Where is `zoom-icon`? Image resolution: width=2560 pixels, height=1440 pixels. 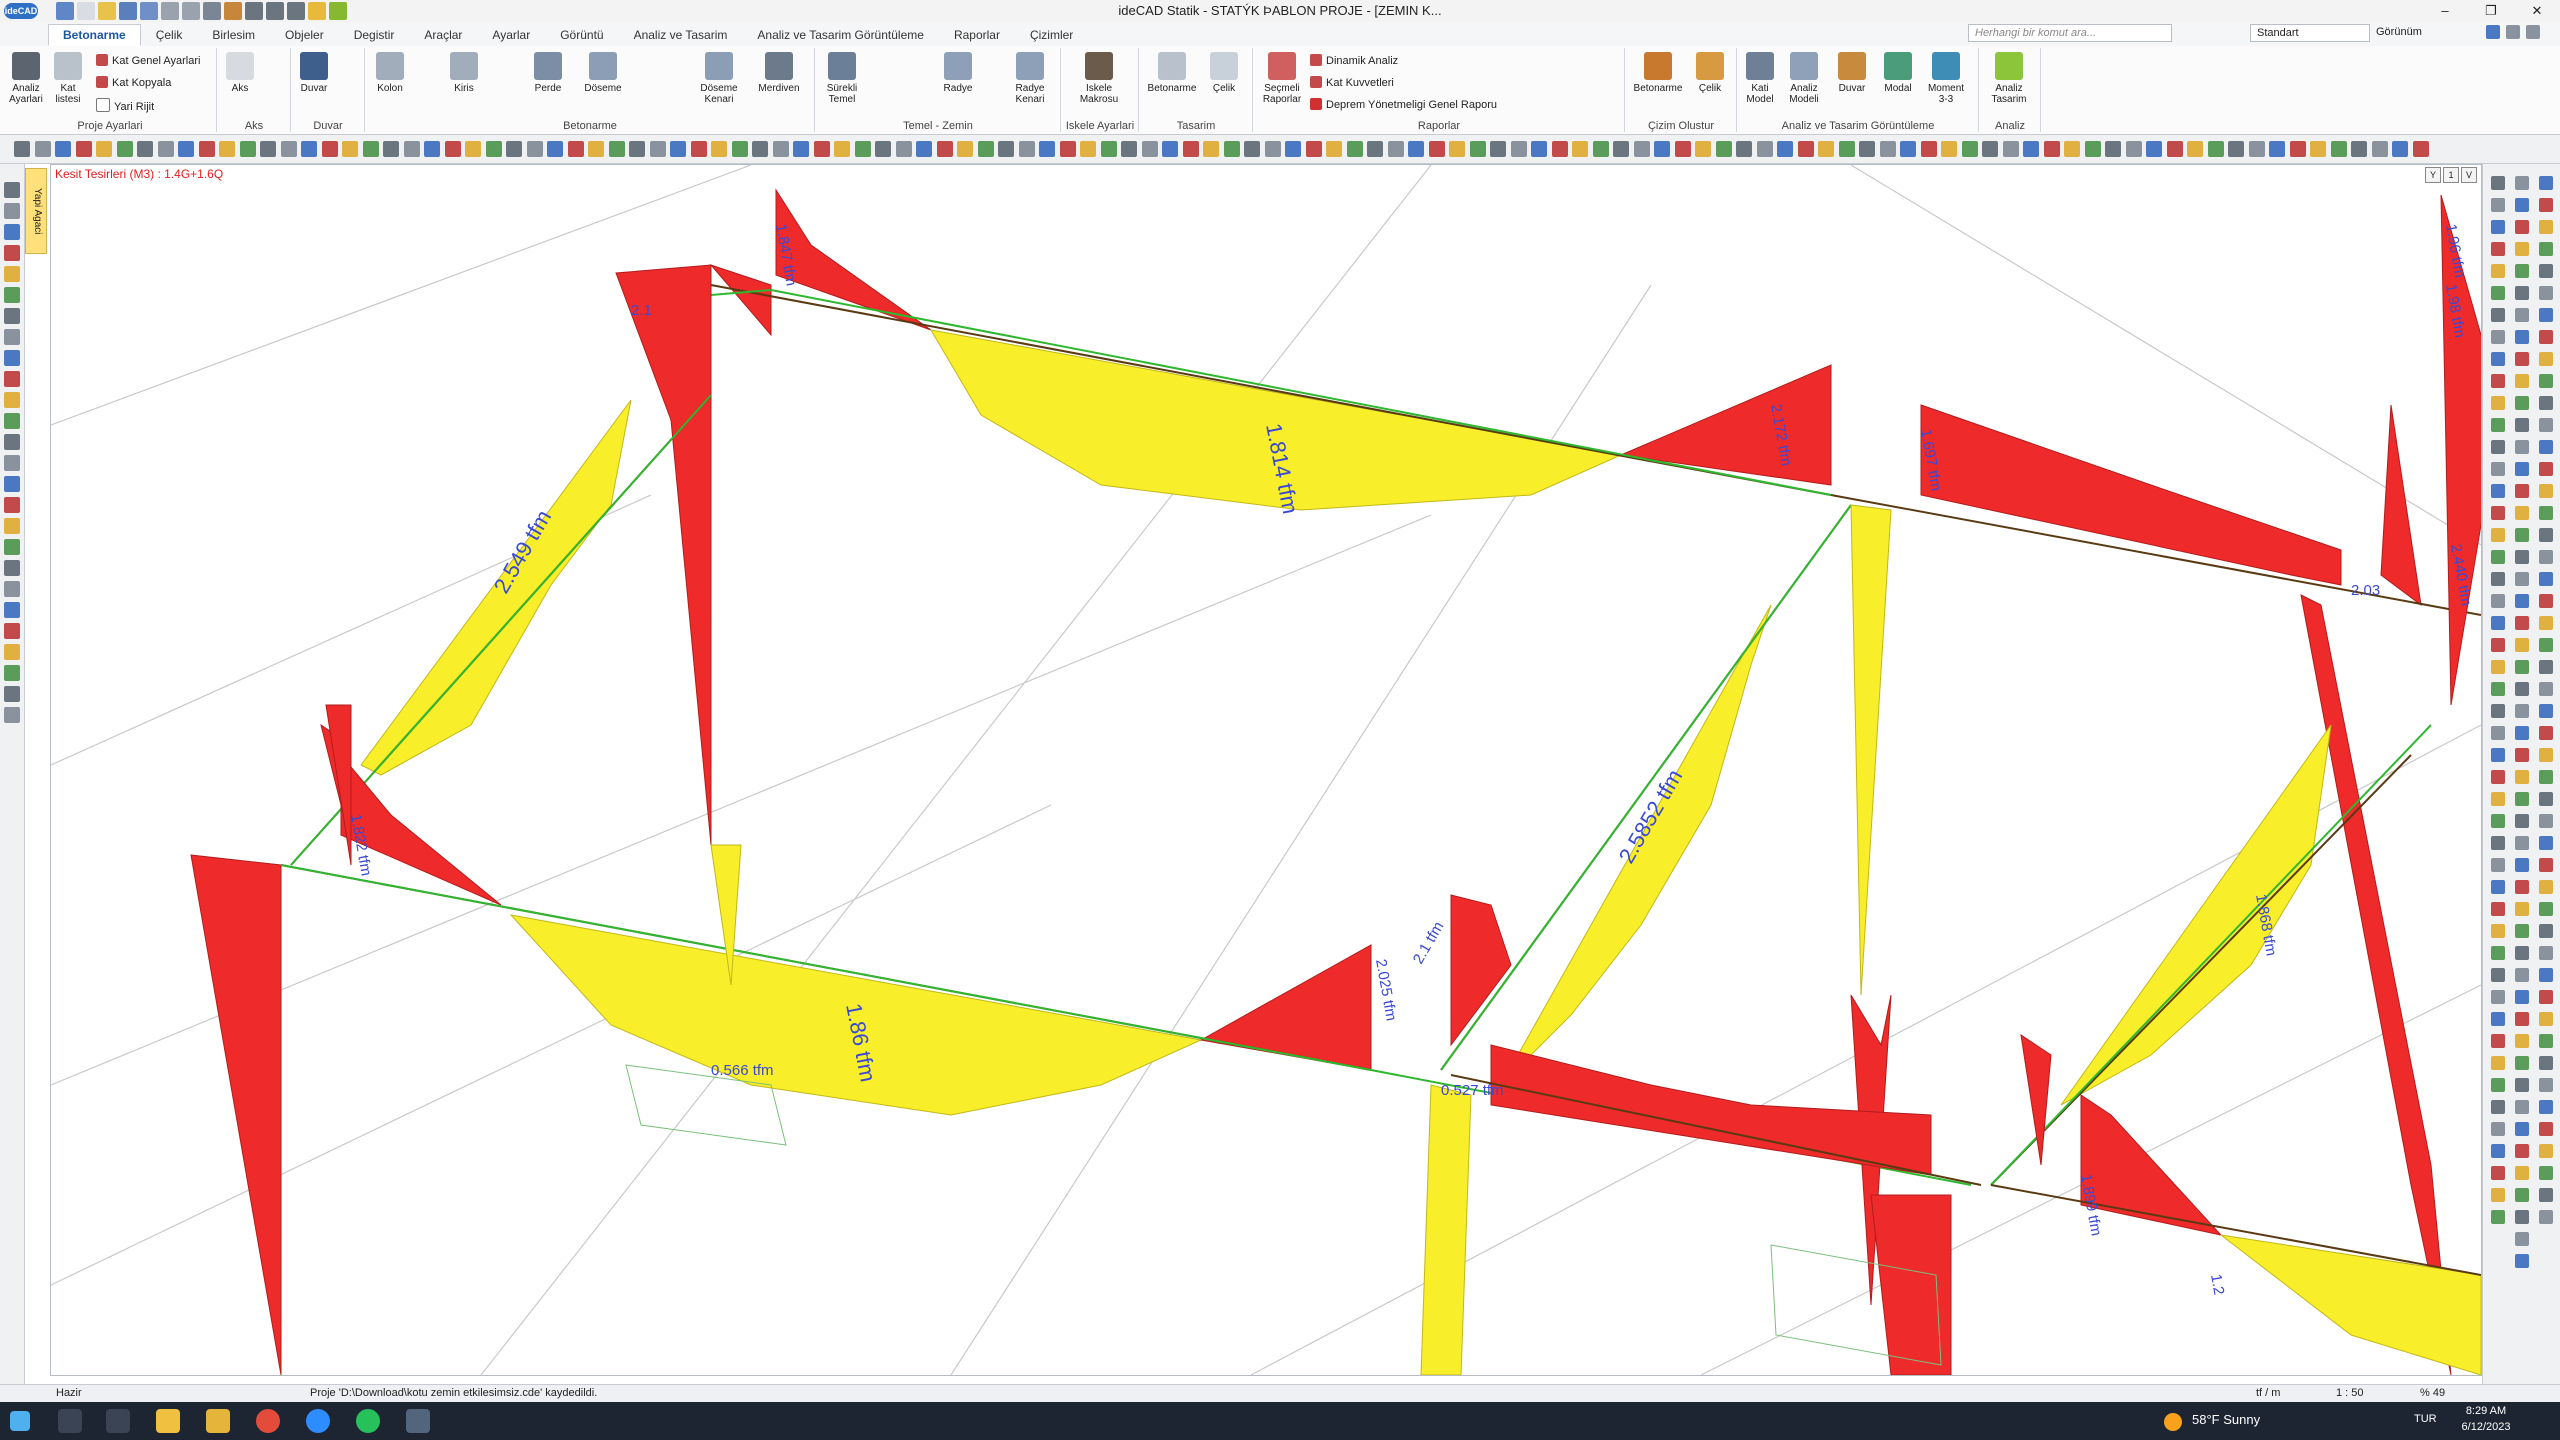
zoom-icon is located at coordinates (318, 1421).